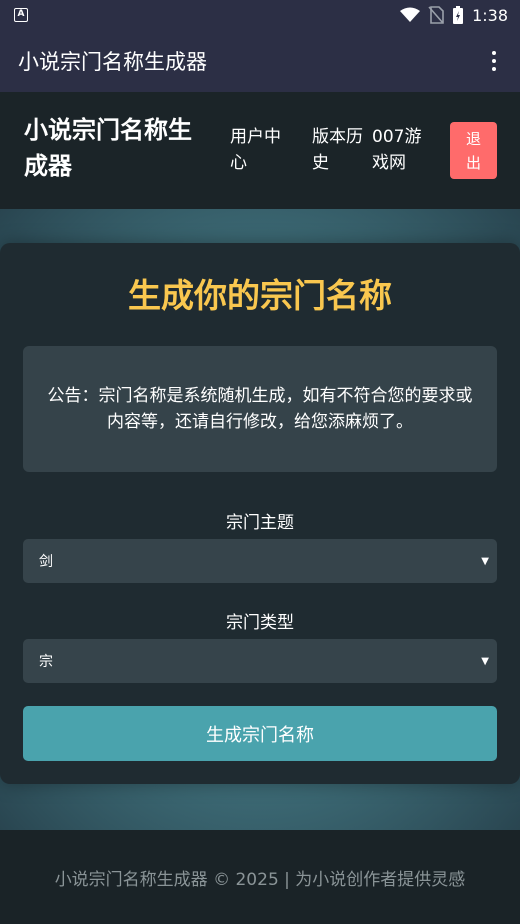 This screenshot has height=924, width=520. Describe the element at coordinates (260, 15) in the screenshot. I see `status-bar: A 1:38` at that location.